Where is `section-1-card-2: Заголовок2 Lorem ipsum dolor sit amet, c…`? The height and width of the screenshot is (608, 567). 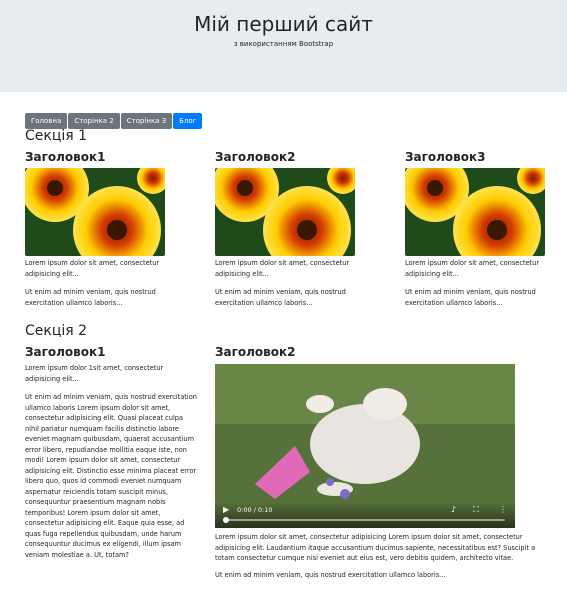
section-1-card-2: Заголовок2 Lorem ipsum dolor sit amet, c… is located at coordinates (295, 229).